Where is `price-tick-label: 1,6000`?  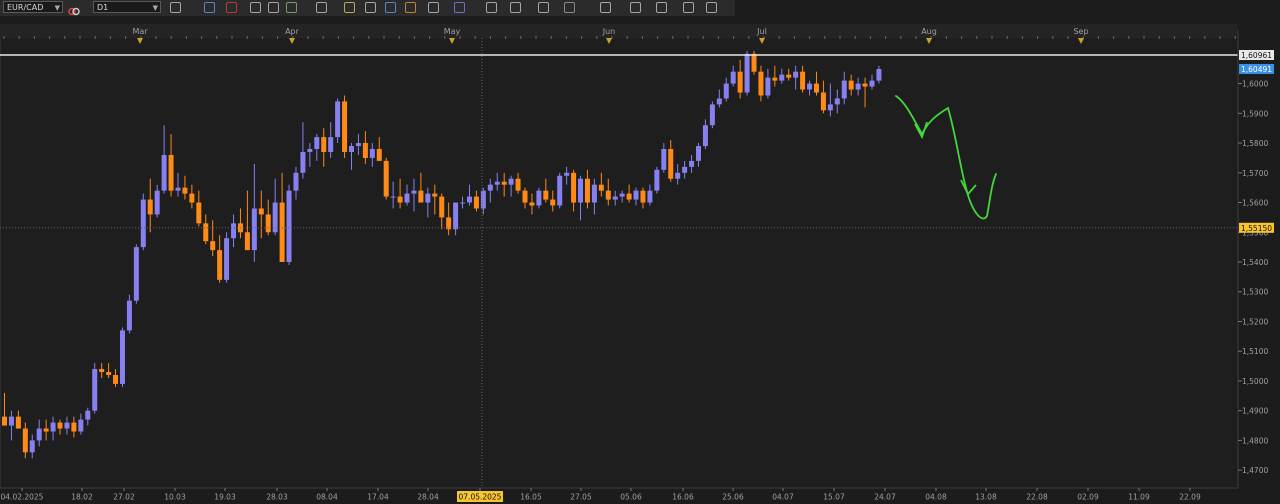
price-tick-label: 1,6000 is located at coordinates (1255, 84).